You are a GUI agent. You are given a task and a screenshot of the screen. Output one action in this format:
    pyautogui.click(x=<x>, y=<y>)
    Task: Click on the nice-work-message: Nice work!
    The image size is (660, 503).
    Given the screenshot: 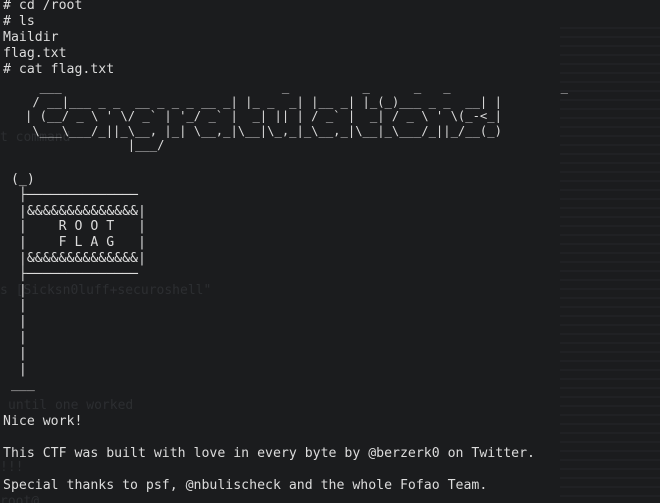 What is the action you would take?
    pyautogui.click(x=43, y=421)
    